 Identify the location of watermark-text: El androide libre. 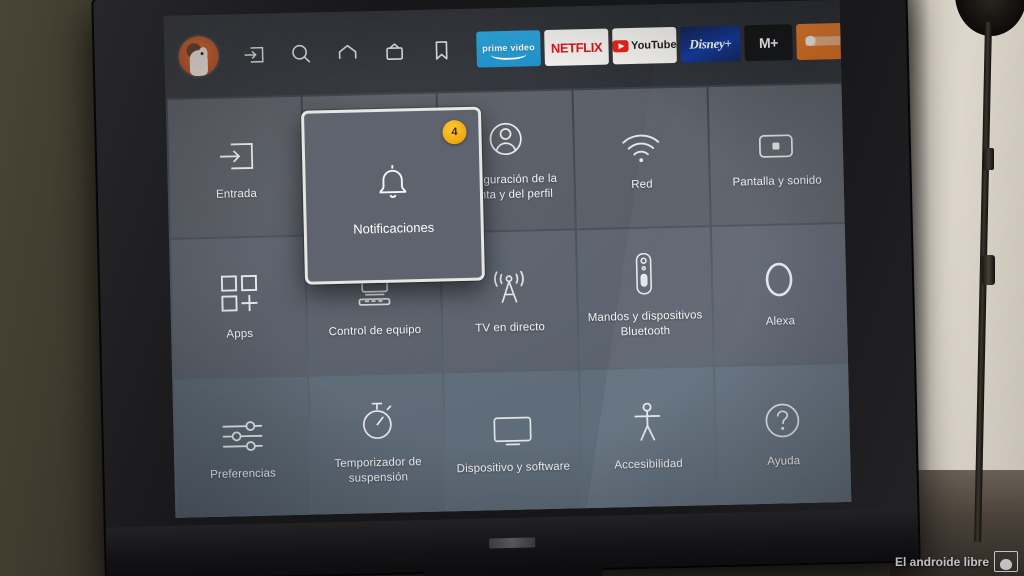
(941, 561).